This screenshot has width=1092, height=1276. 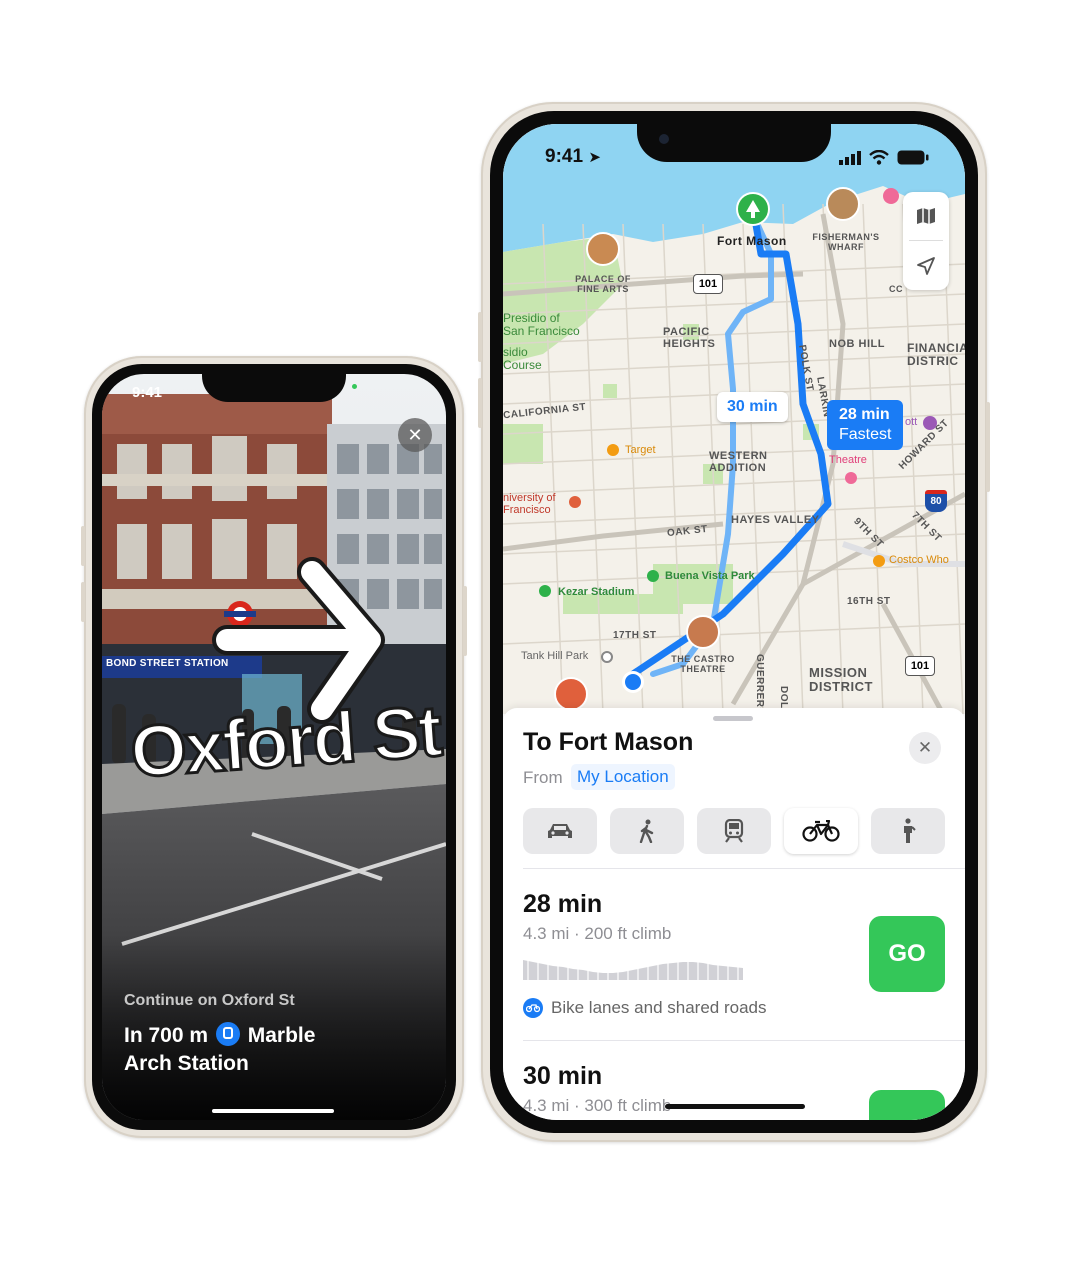 I want to click on mode-bike-button, so click(x=821, y=831).